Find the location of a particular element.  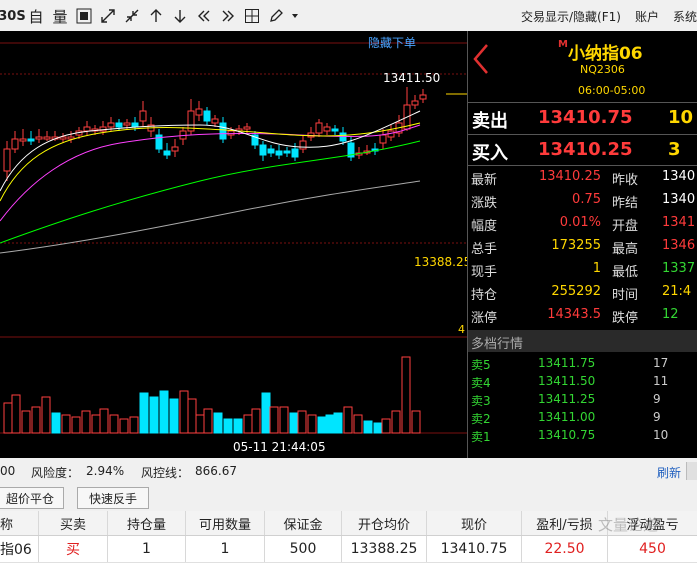

depth-row: 卖1 13410.75 10 is located at coordinates (582, 437).